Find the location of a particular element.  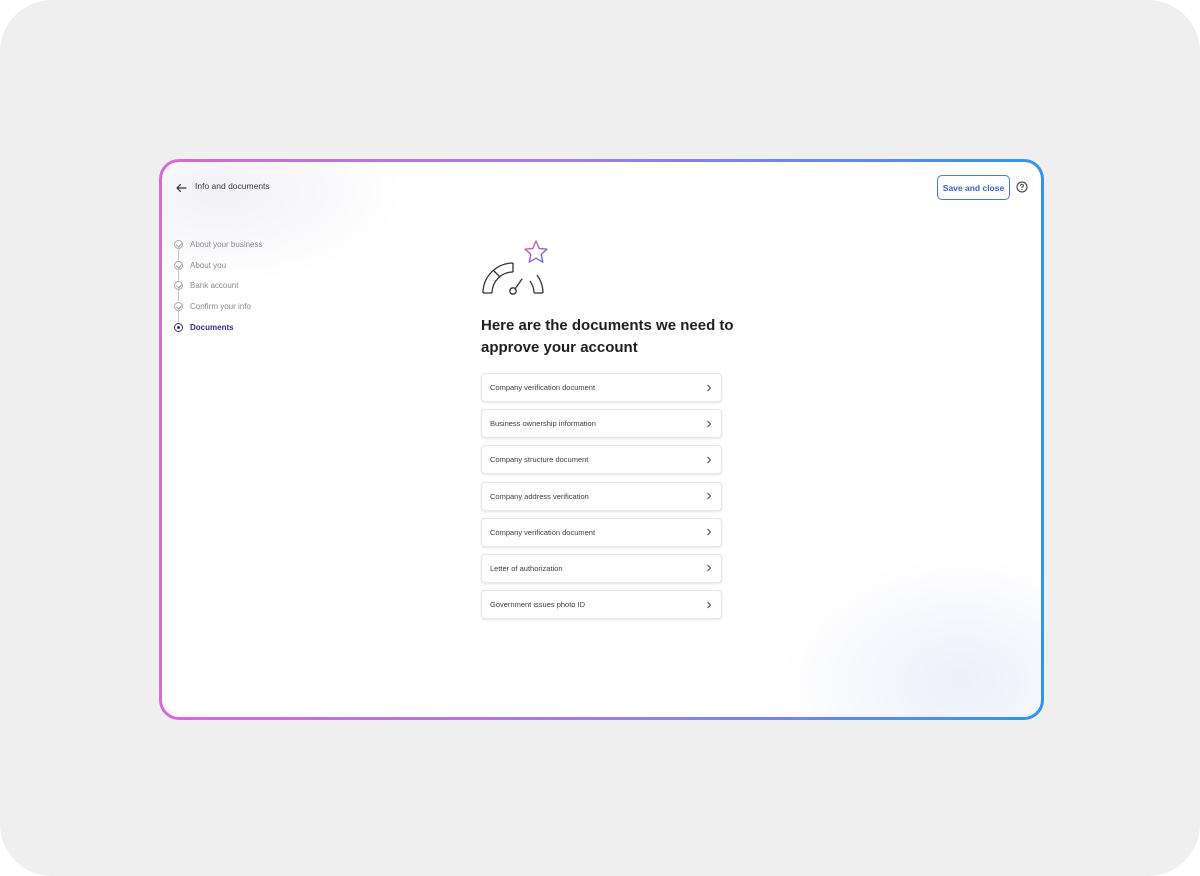

gauge-star-illustration is located at coordinates (515, 267).